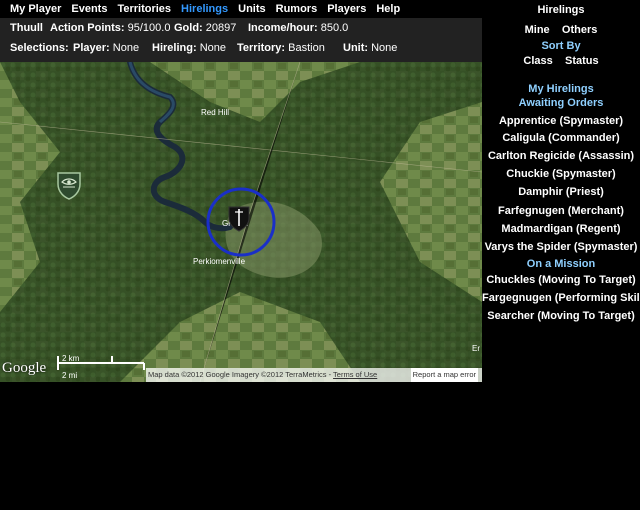 The width and height of the screenshot is (640, 510). What do you see at coordinates (561, 264) in the screenshot?
I see `on-a-mission-header: On a Mission` at bounding box center [561, 264].